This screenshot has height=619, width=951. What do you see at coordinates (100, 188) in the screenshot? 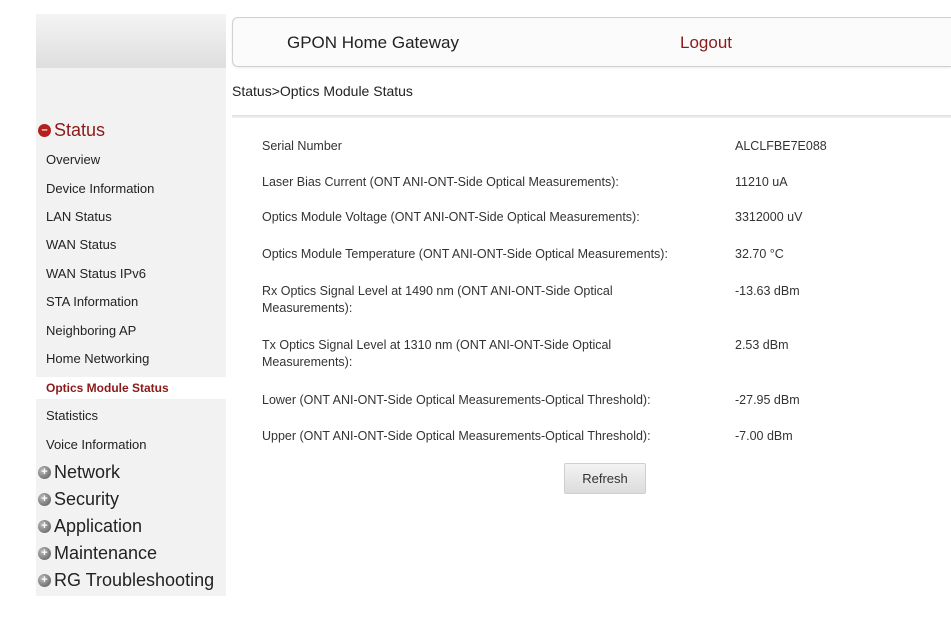
I see `sidebar-item-device-information: Device Information` at bounding box center [100, 188].